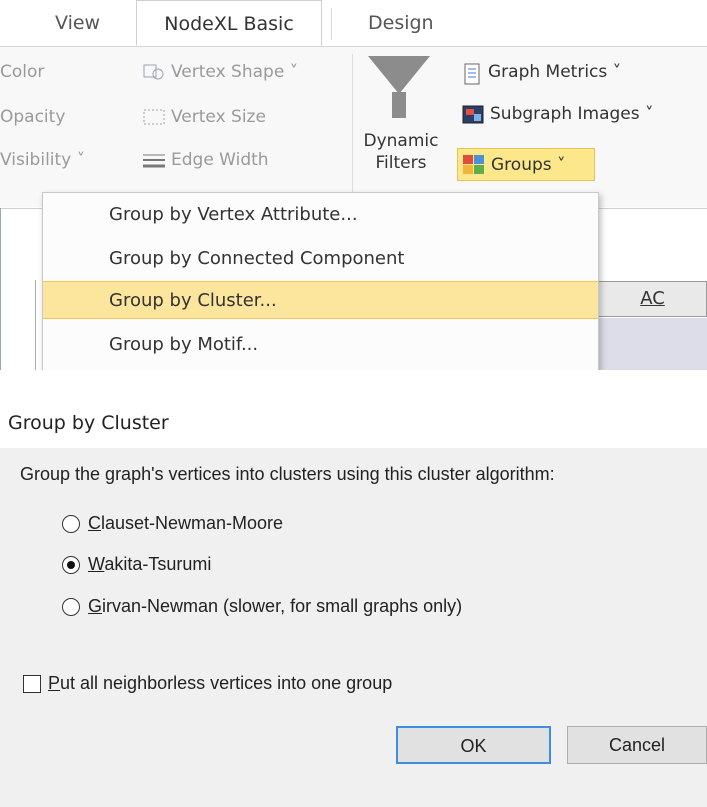 The width and height of the screenshot is (707, 807). Describe the element at coordinates (77, 23) in the screenshot. I see `tab-view: View` at that location.